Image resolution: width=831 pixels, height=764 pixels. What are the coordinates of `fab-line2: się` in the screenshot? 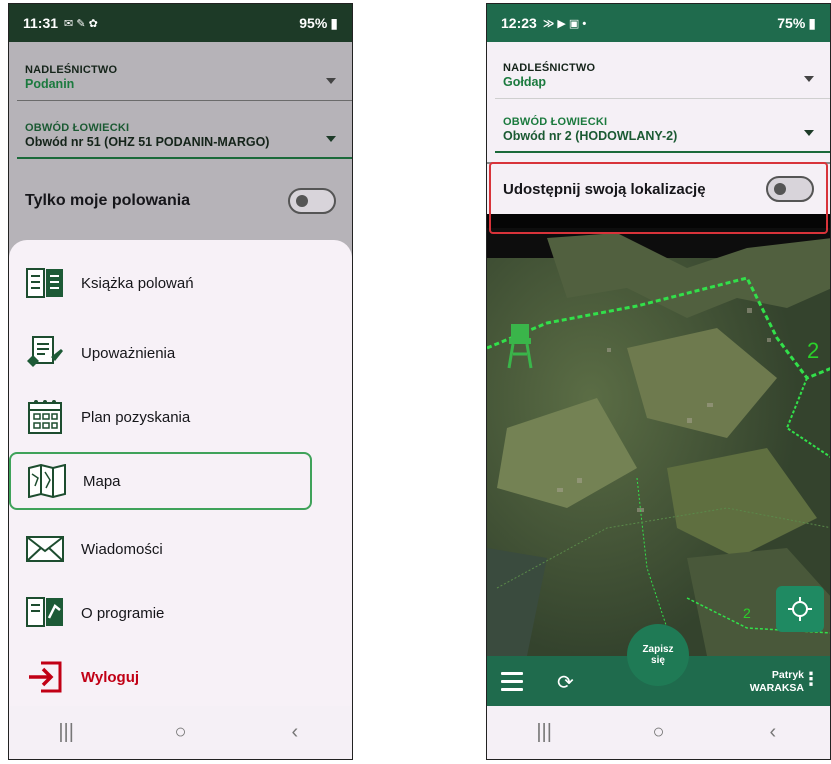 It's located at (658, 660).